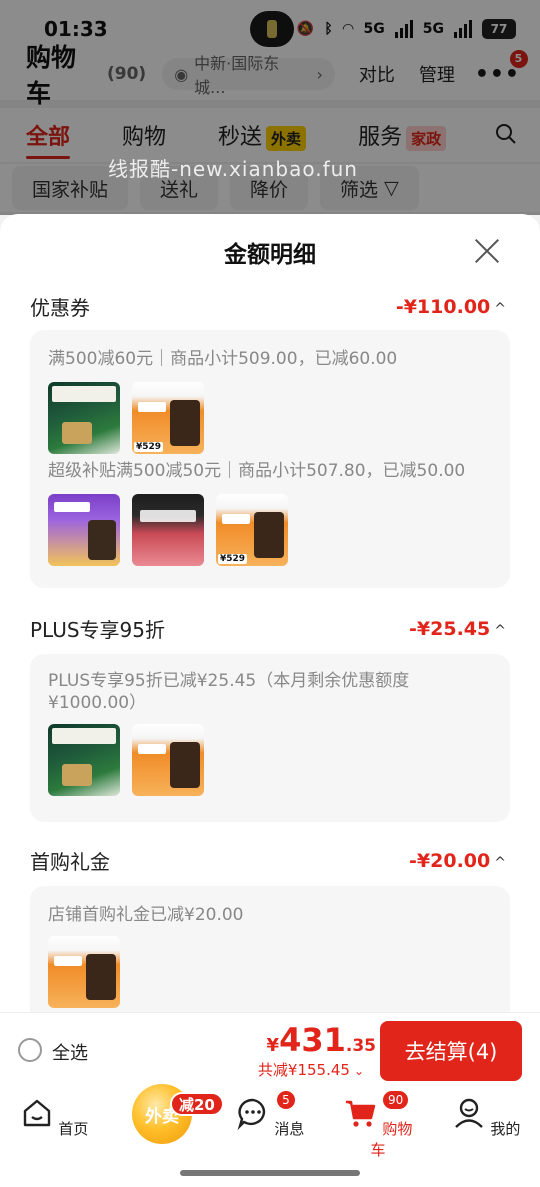  Describe the element at coordinates (468, 1113) in the screenshot. I see `user-icon` at that location.